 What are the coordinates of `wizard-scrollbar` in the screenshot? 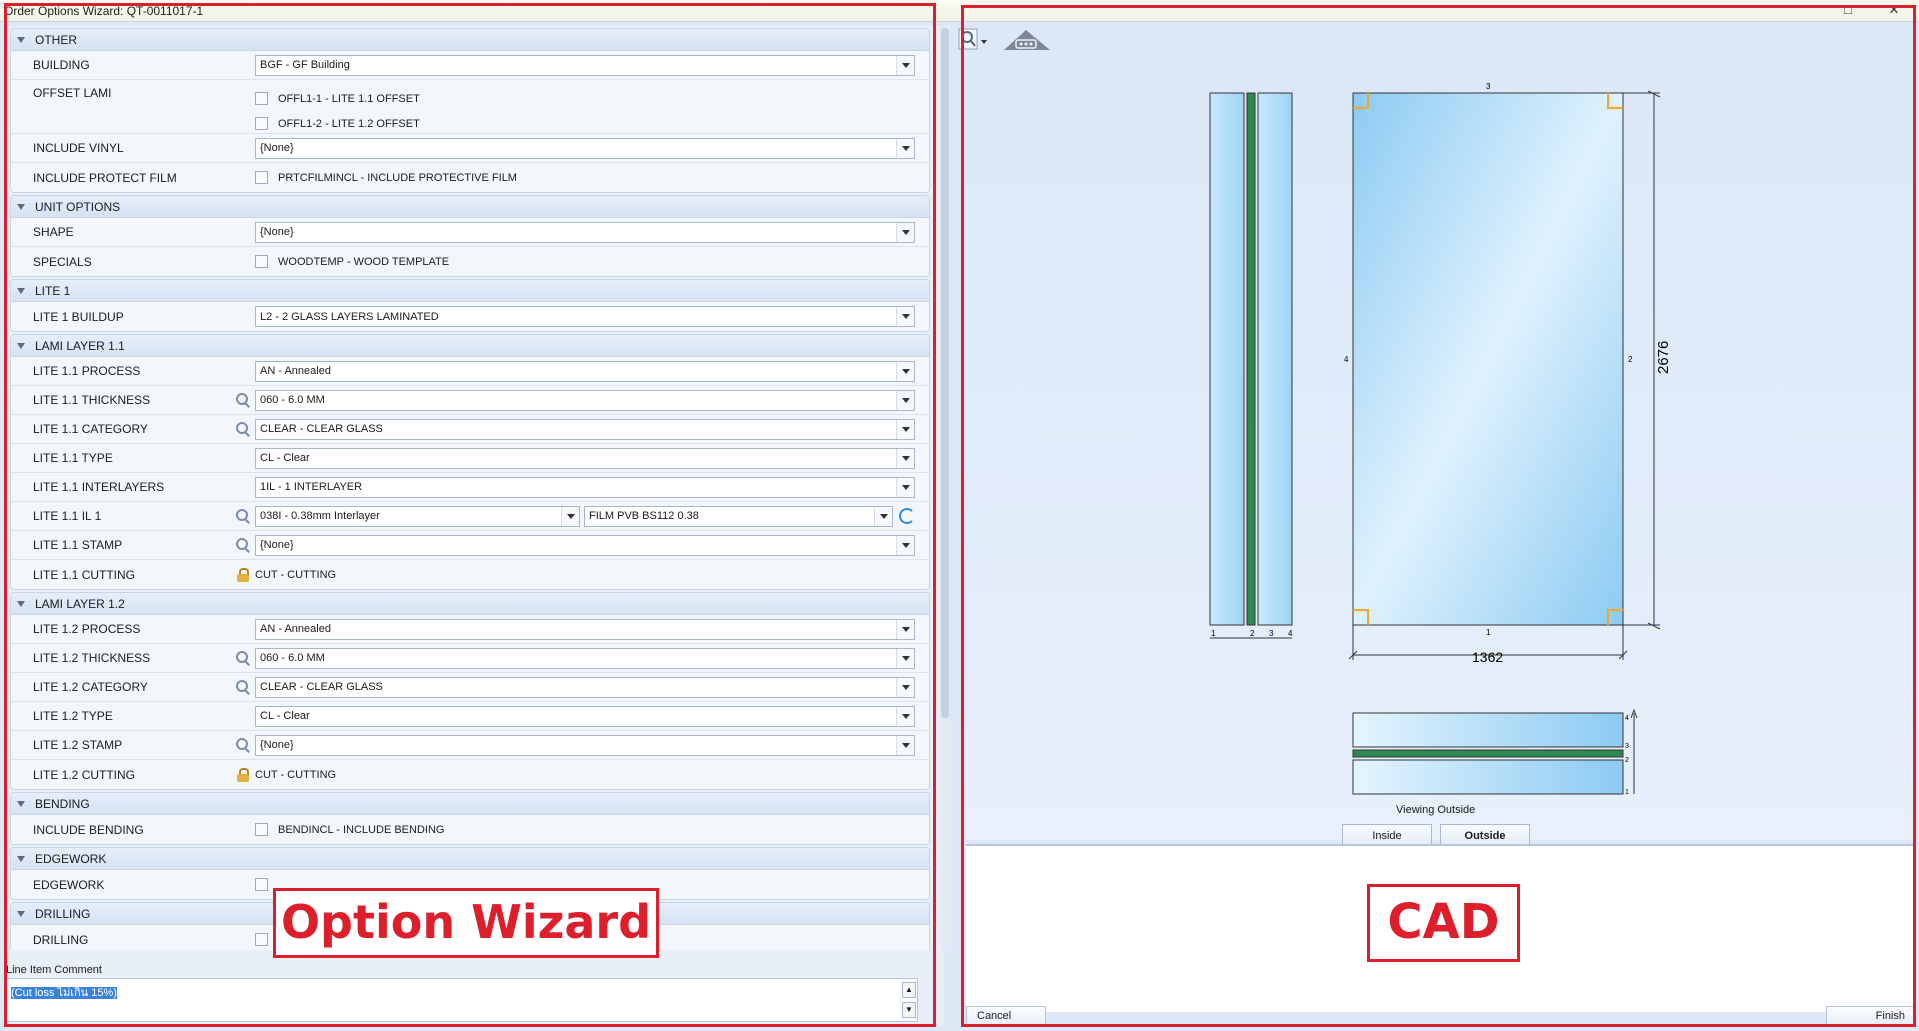 It's located at (945, 488).